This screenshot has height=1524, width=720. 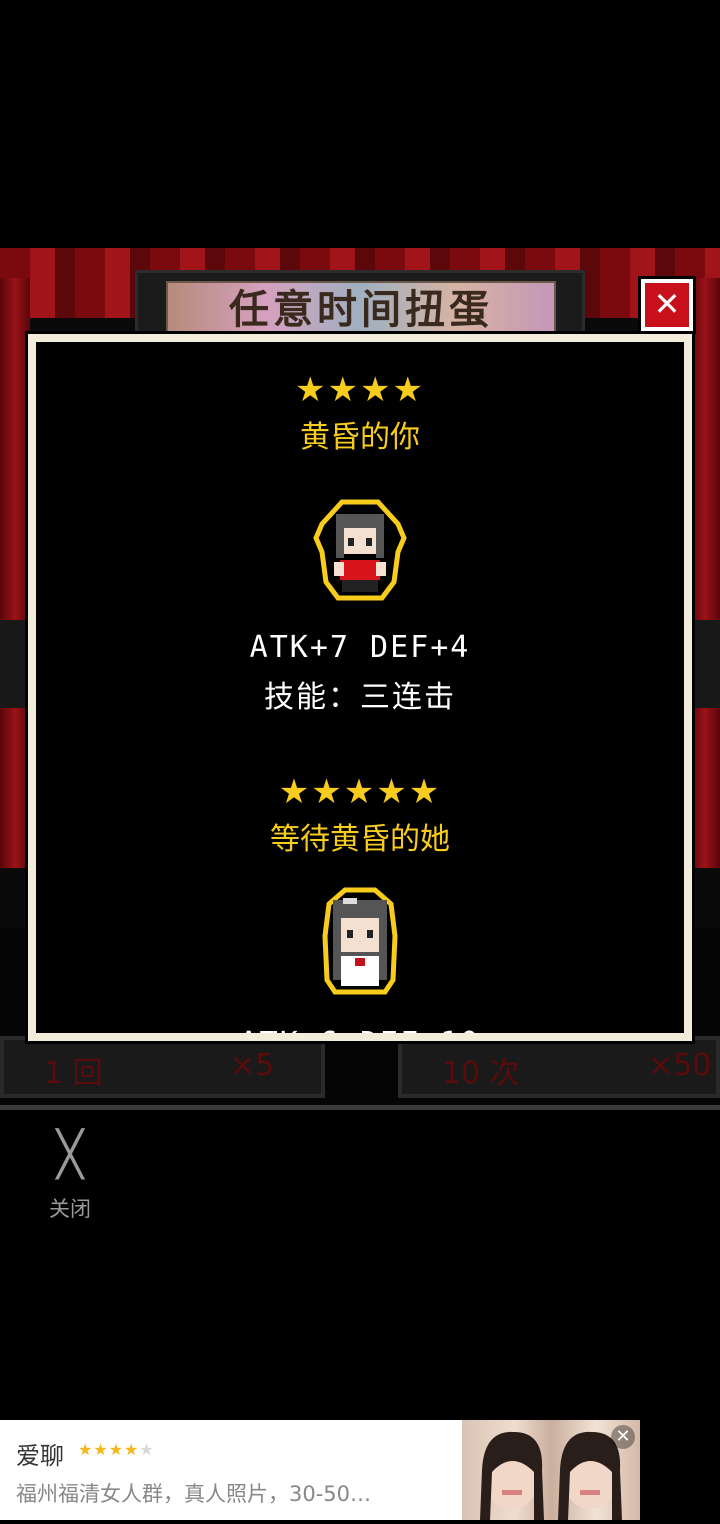 What do you see at coordinates (109, 1449) in the screenshot?
I see `ad-rating-filled: ★★★★` at bounding box center [109, 1449].